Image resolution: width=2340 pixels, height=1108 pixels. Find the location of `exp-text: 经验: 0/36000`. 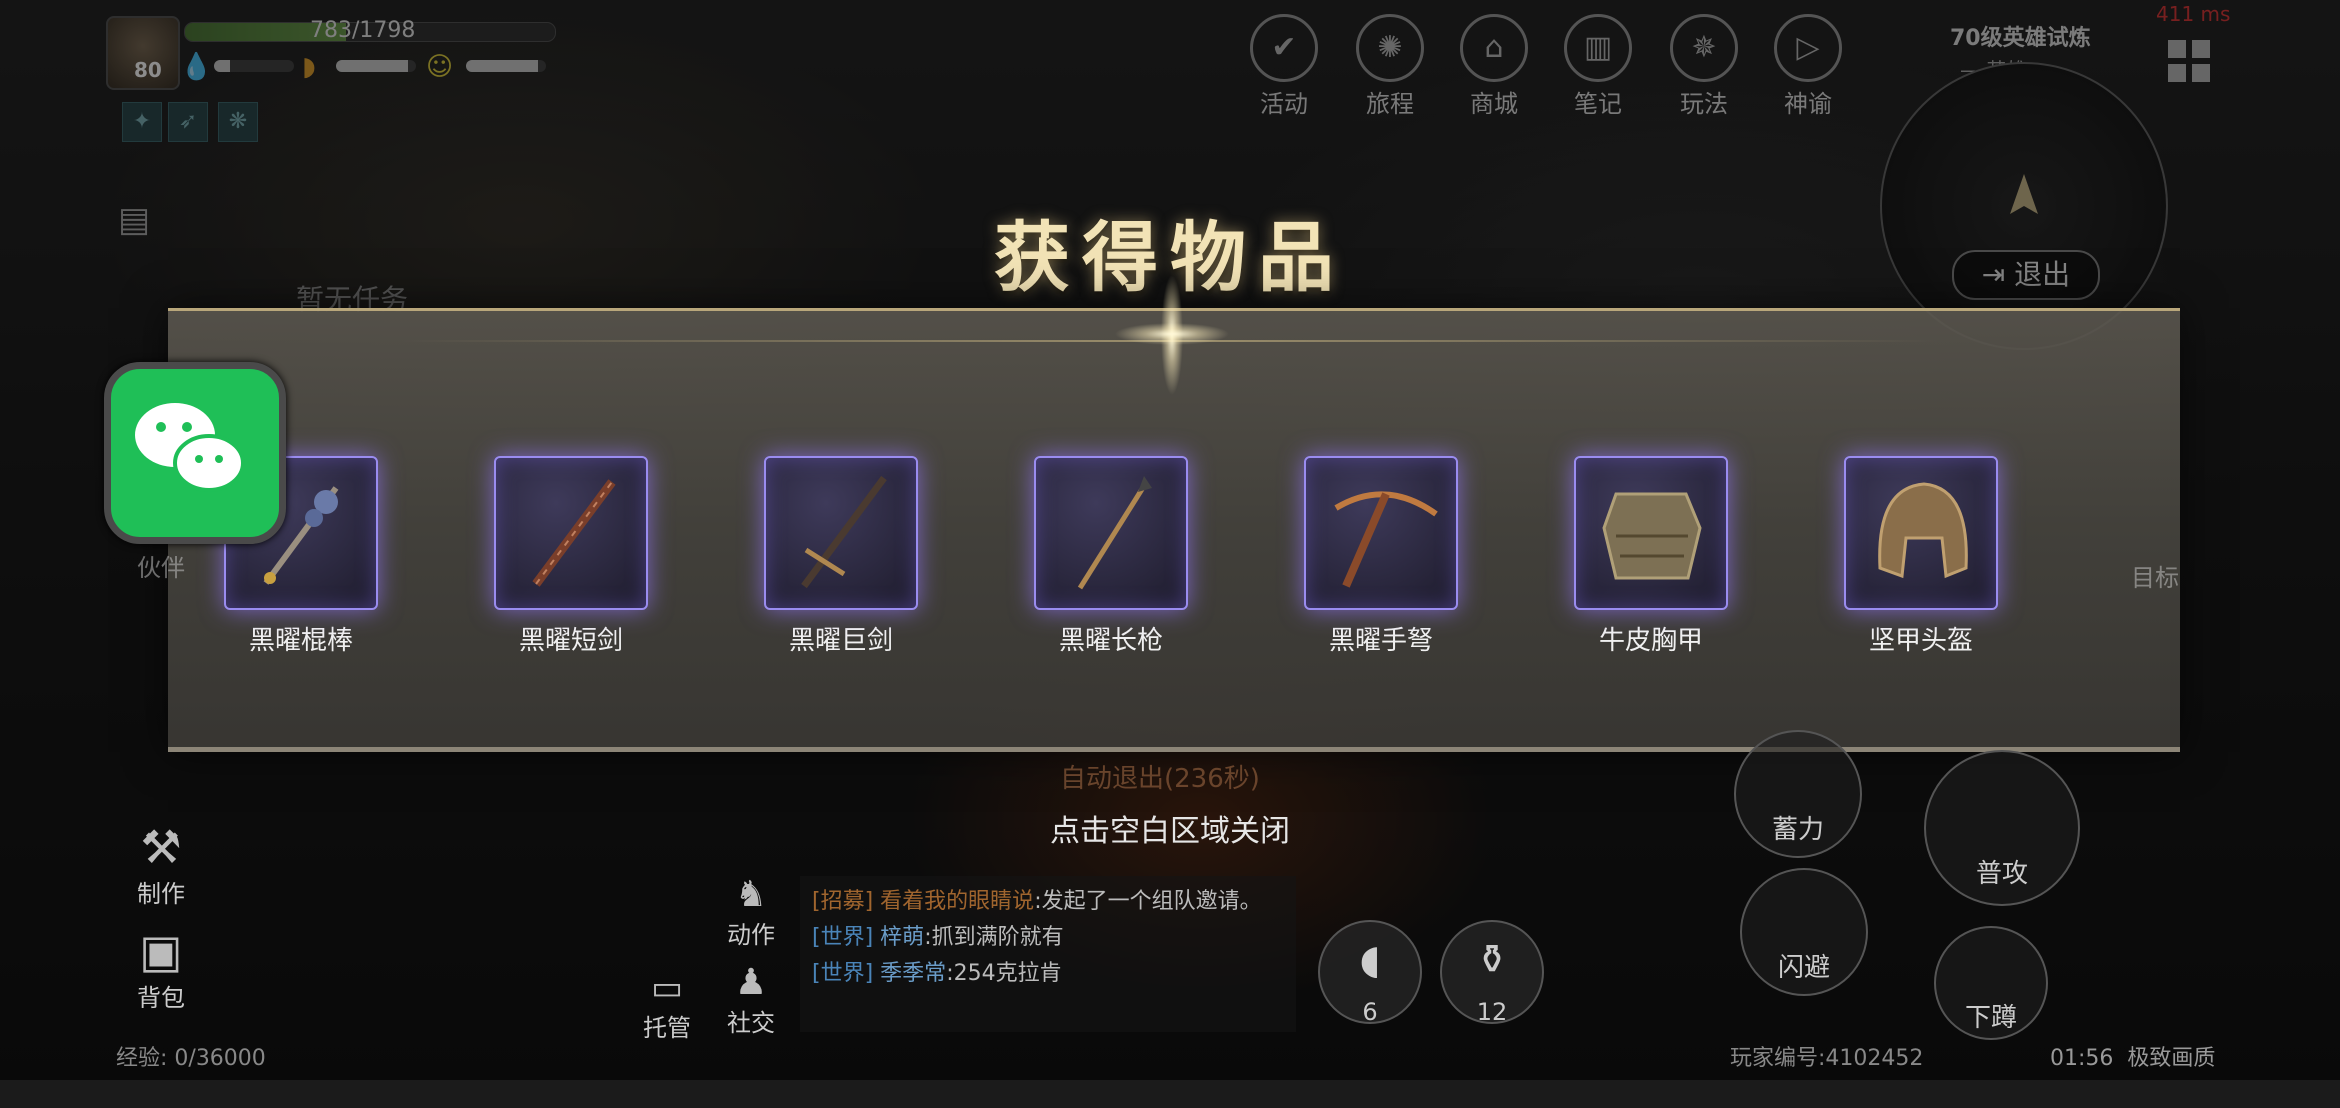

exp-text: 经验: 0/36000 is located at coordinates (191, 1058).